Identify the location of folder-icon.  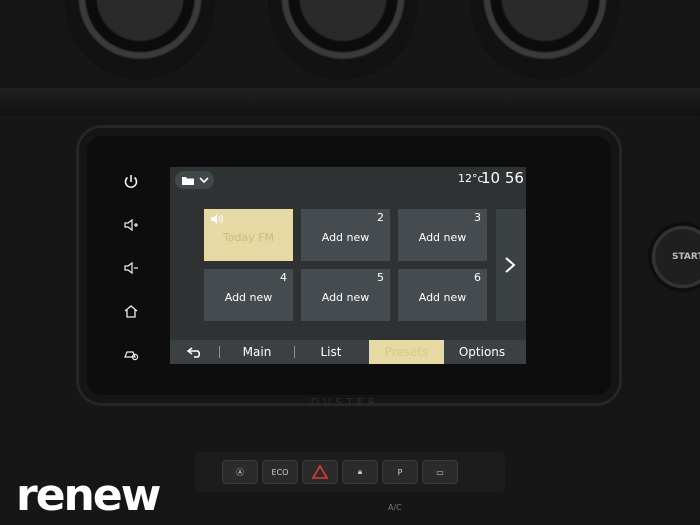
(187, 180).